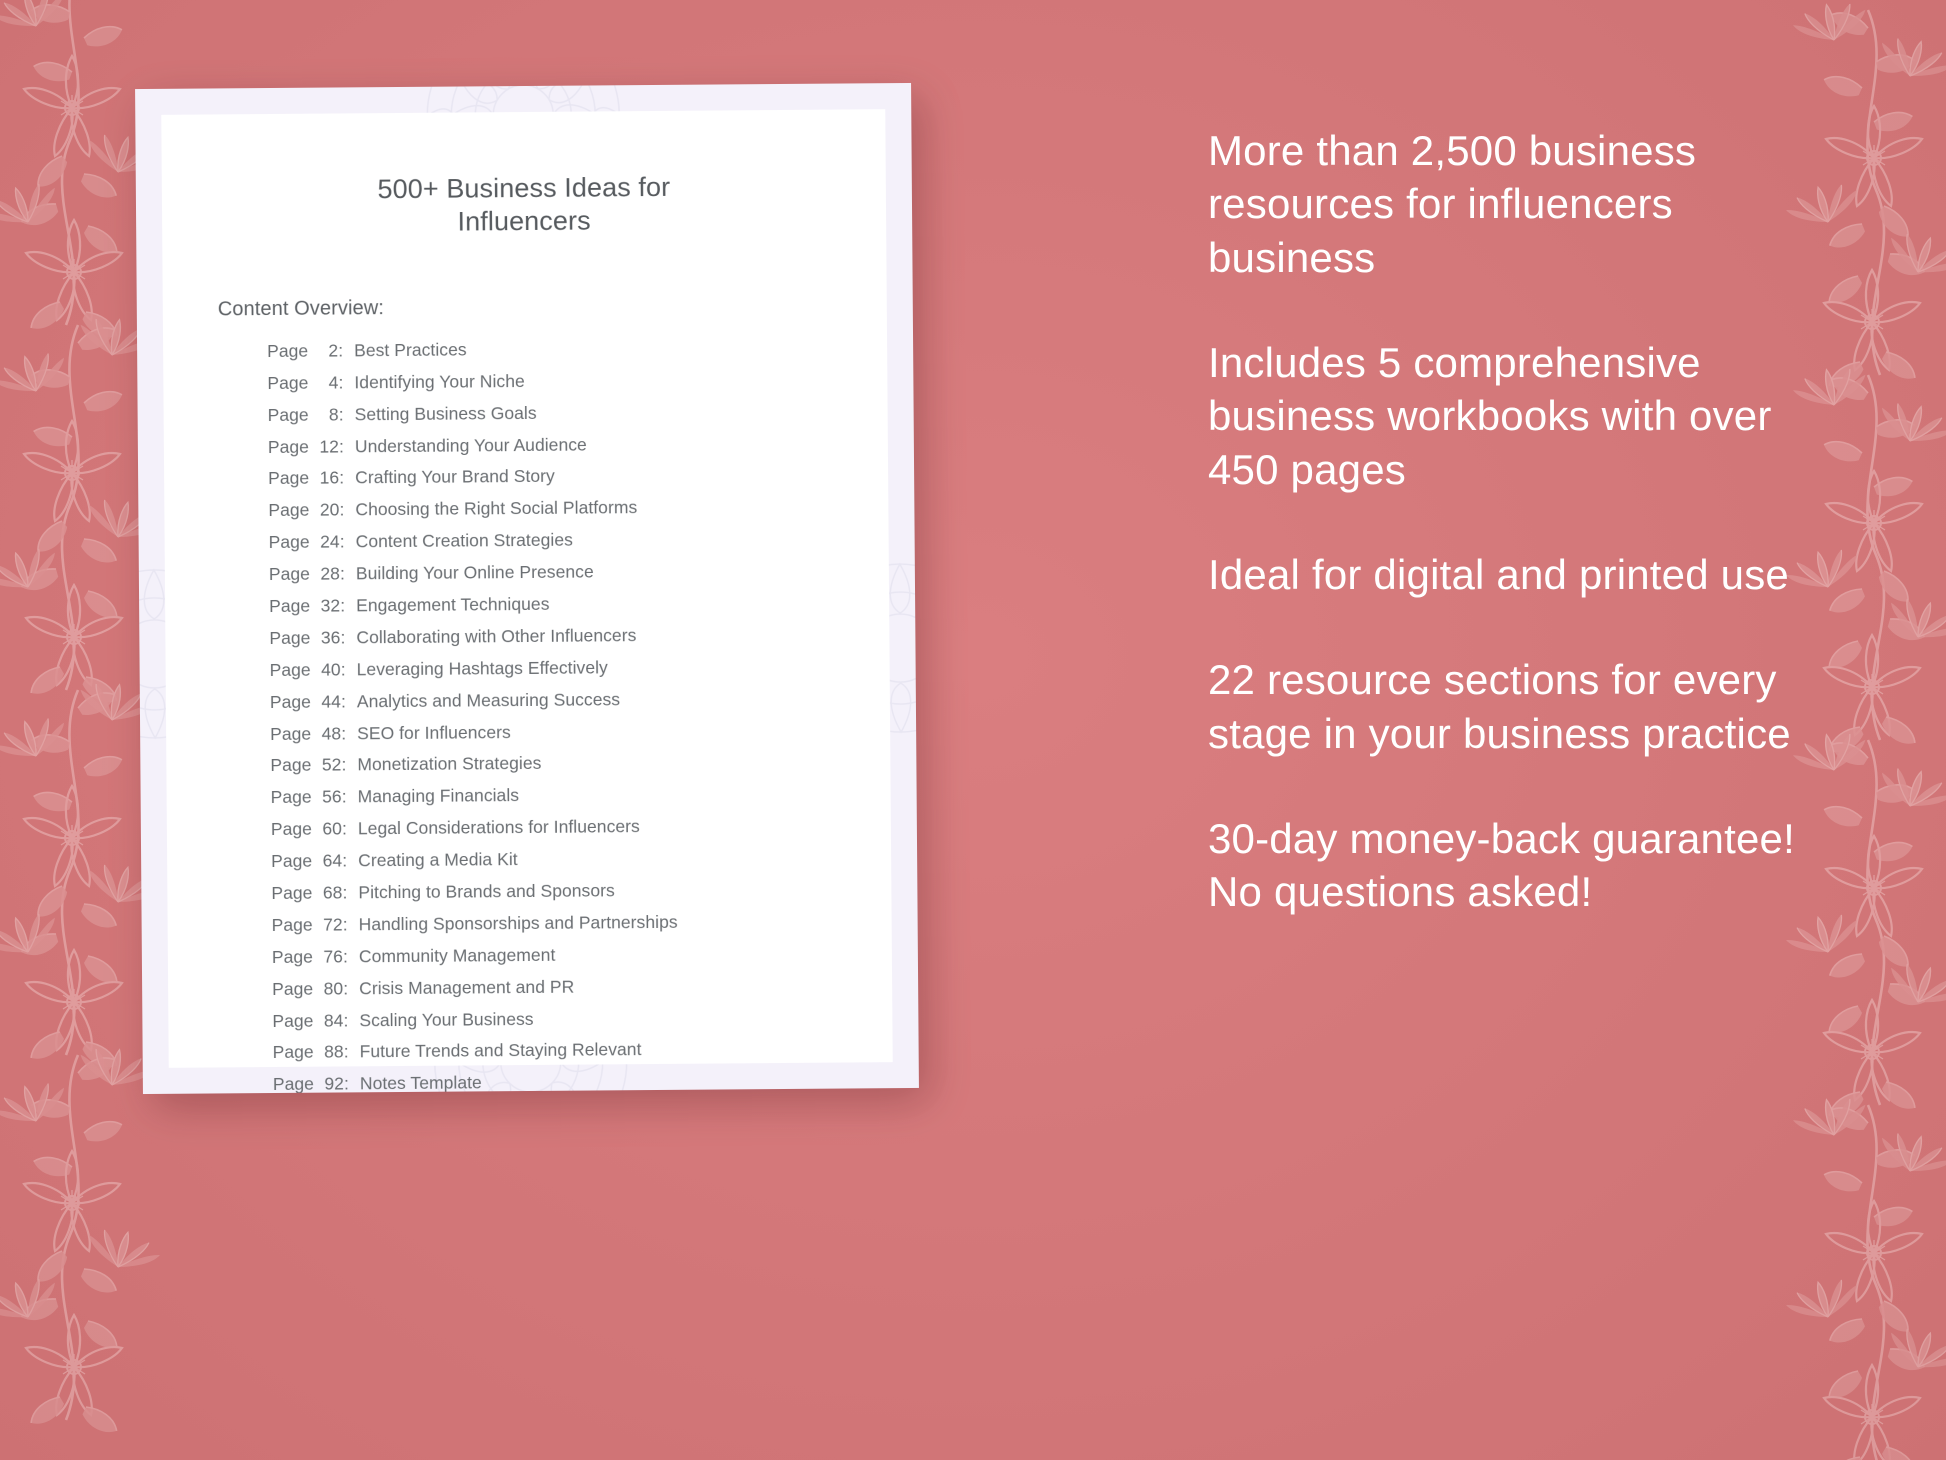 This screenshot has width=1946, height=1460. I want to click on content-overview-label: Content Overview:, so click(301, 308).